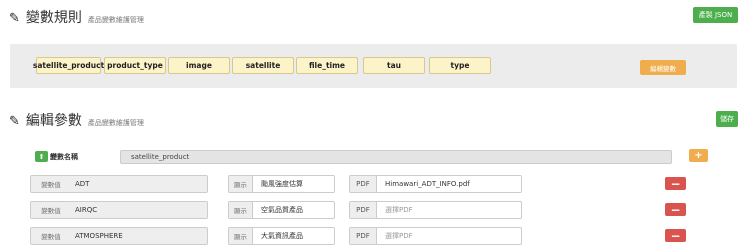 This screenshot has width=742, height=248. What do you see at coordinates (64, 157) in the screenshot?
I see `variable-name-label: 變數名稱` at bounding box center [64, 157].